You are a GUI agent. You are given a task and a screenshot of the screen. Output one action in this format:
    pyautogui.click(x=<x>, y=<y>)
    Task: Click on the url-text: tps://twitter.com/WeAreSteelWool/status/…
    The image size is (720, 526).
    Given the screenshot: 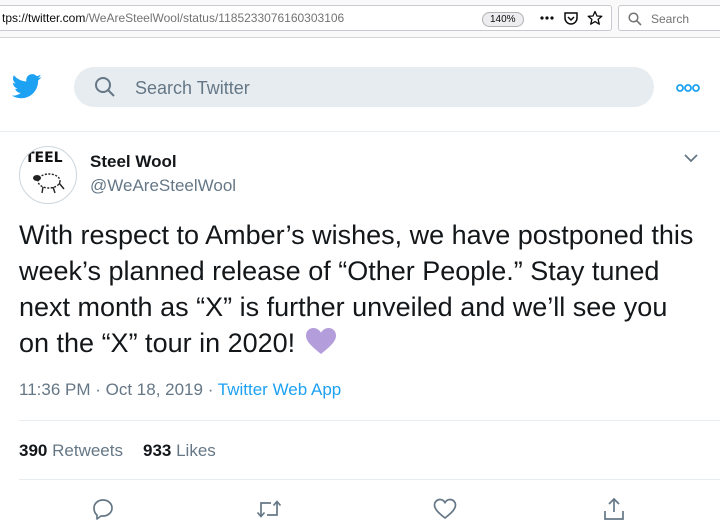 What is the action you would take?
    pyautogui.click(x=173, y=18)
    